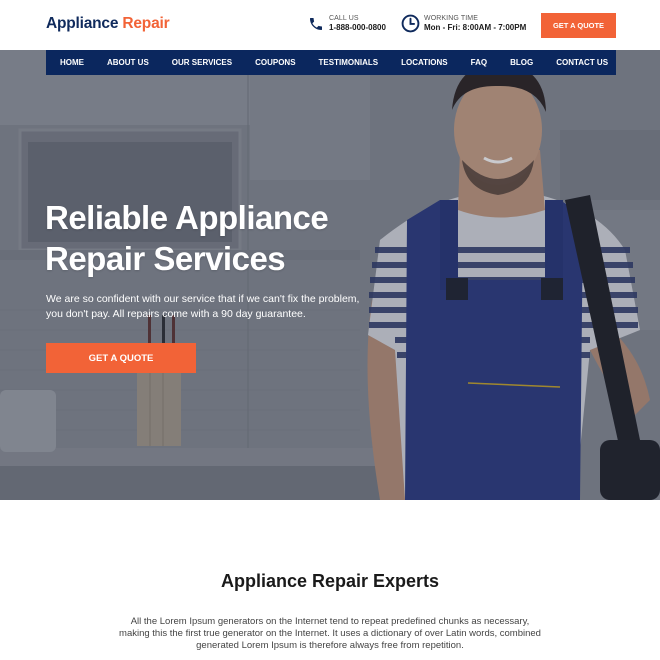  I want to click on call-us-label: CALL US, so click(344, 18).